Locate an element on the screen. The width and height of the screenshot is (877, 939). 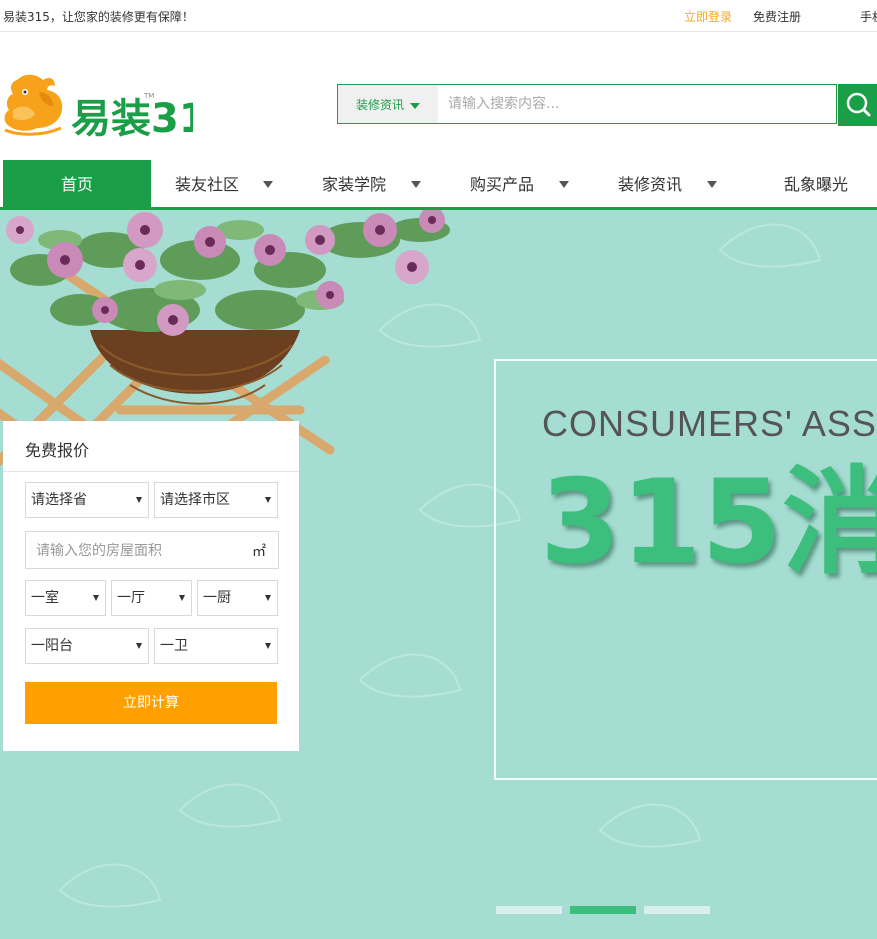
banner-headline-cn: 315消费 is located at coordinates (708, 522).